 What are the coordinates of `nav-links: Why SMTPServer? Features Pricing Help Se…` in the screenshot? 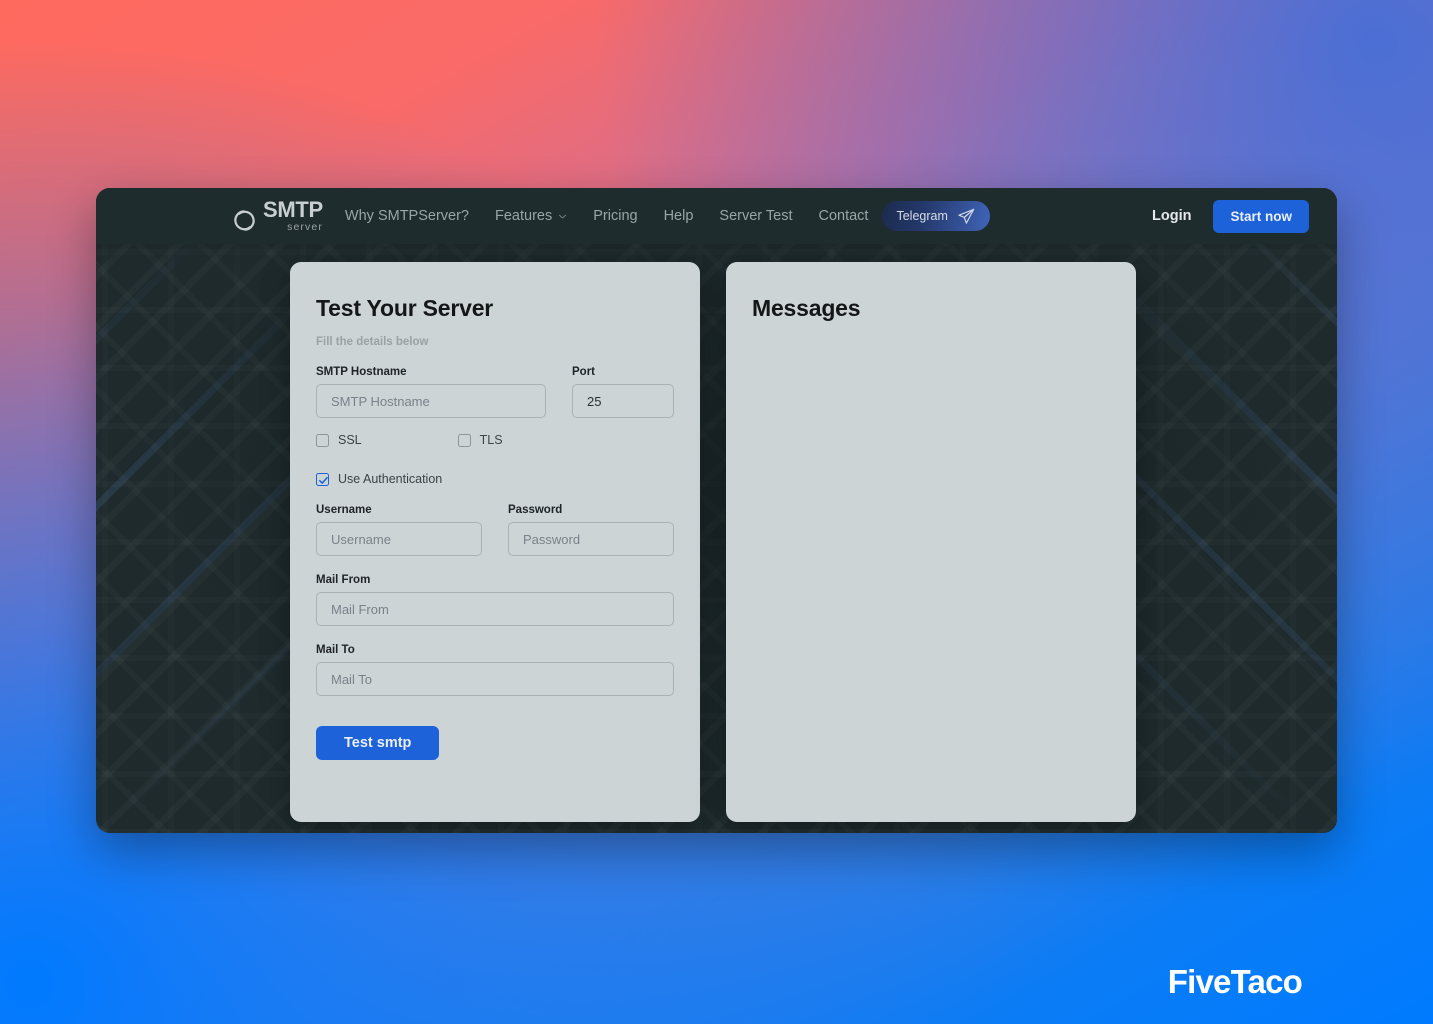 It's located at (607, 216).